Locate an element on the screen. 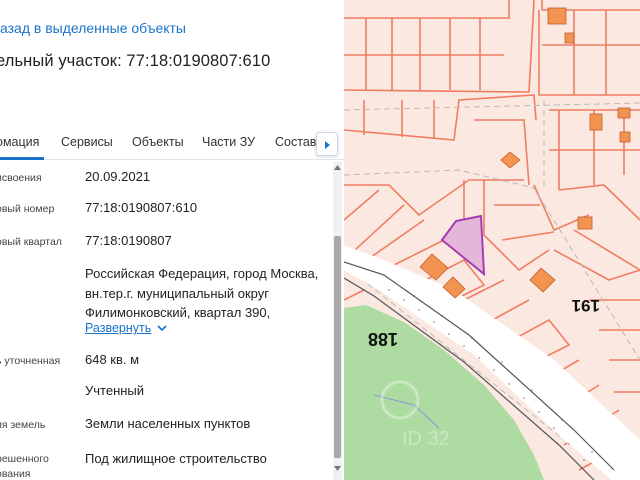  page-title: ельный участок: 77:18:0190807:610 is located at coordinates (135, 61).